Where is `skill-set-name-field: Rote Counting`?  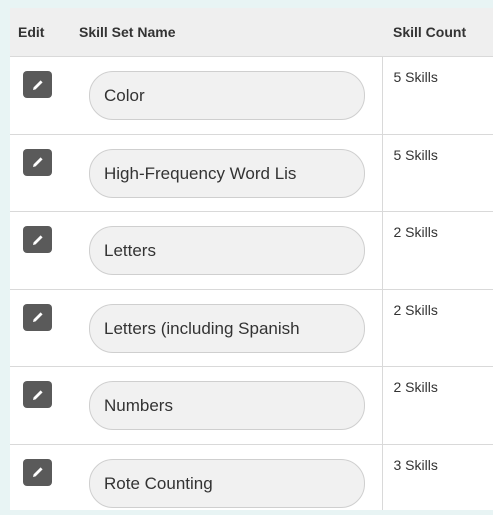 skill-set-name-field: Rote Counting is located at coordinates (227, 483).